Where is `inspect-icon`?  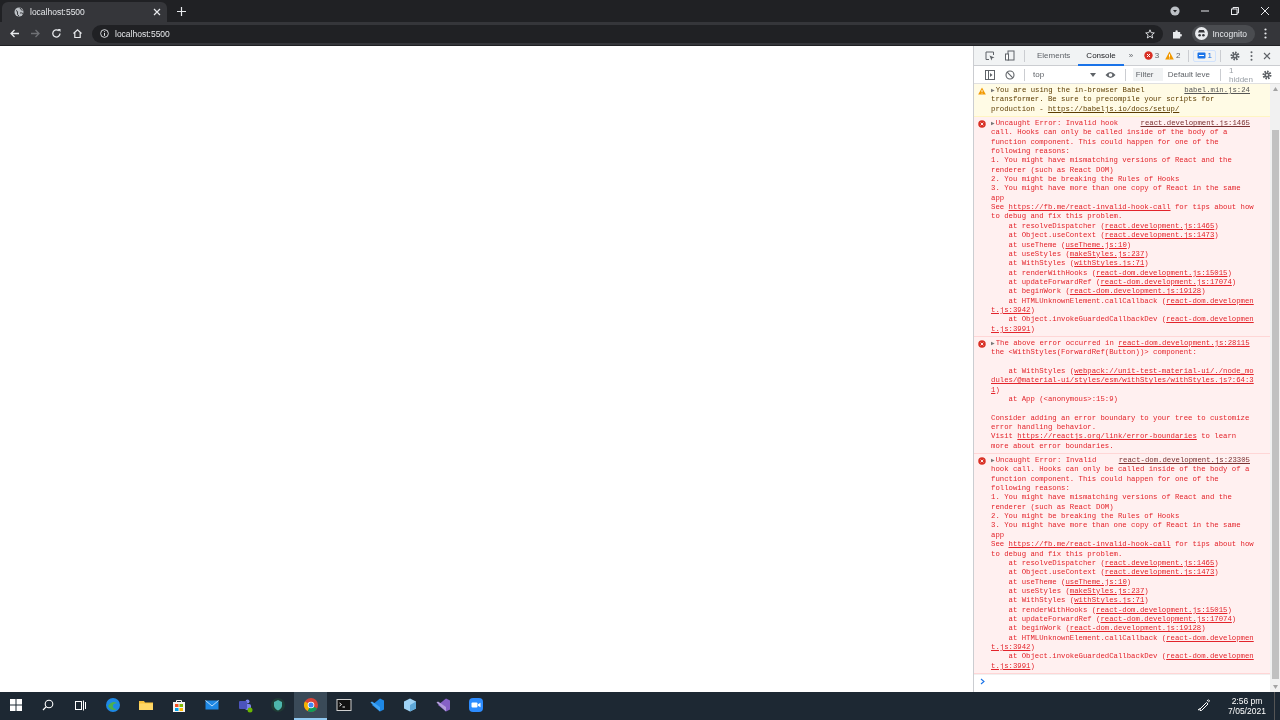
inspect-icon is located at coordinates (990, 55).